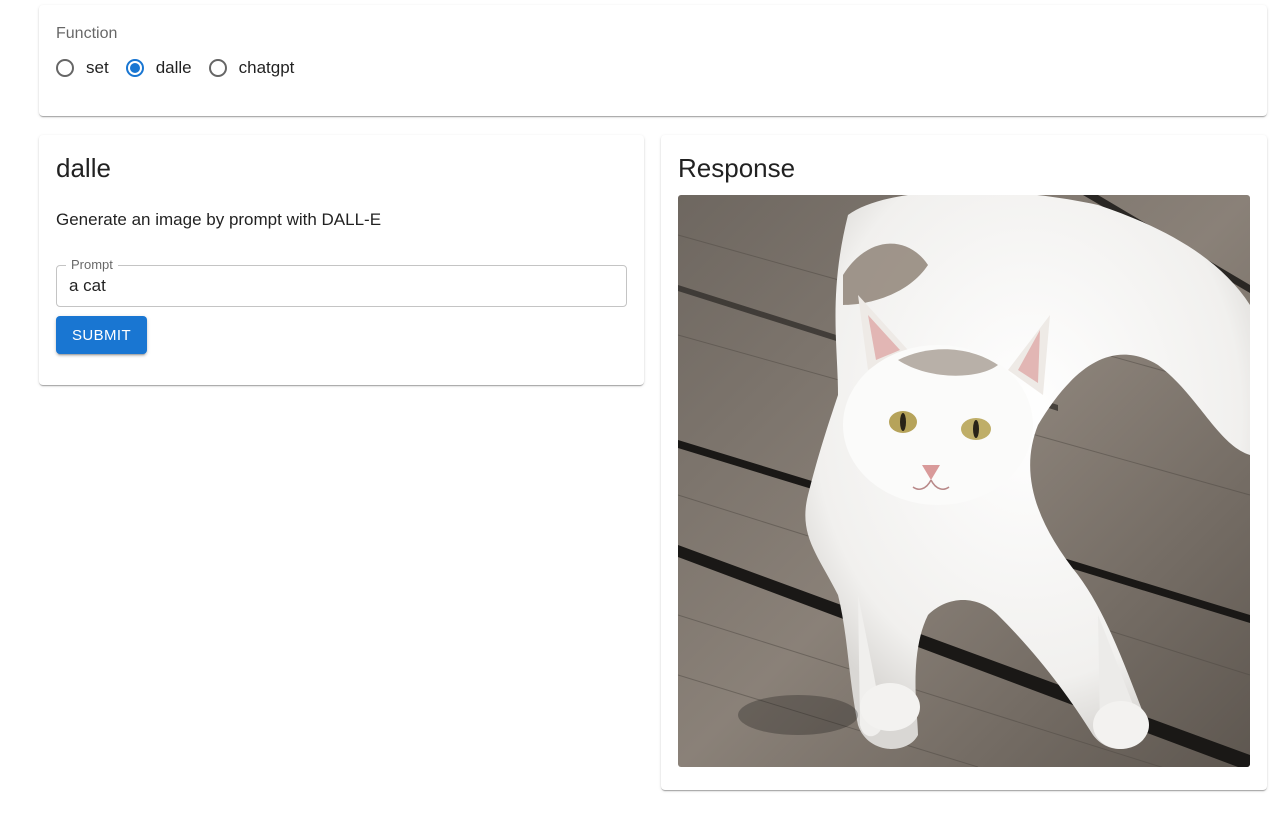  Describe the element at coordinates (83, 168) in the screenshot. I see `form-title: dalle` at that location.